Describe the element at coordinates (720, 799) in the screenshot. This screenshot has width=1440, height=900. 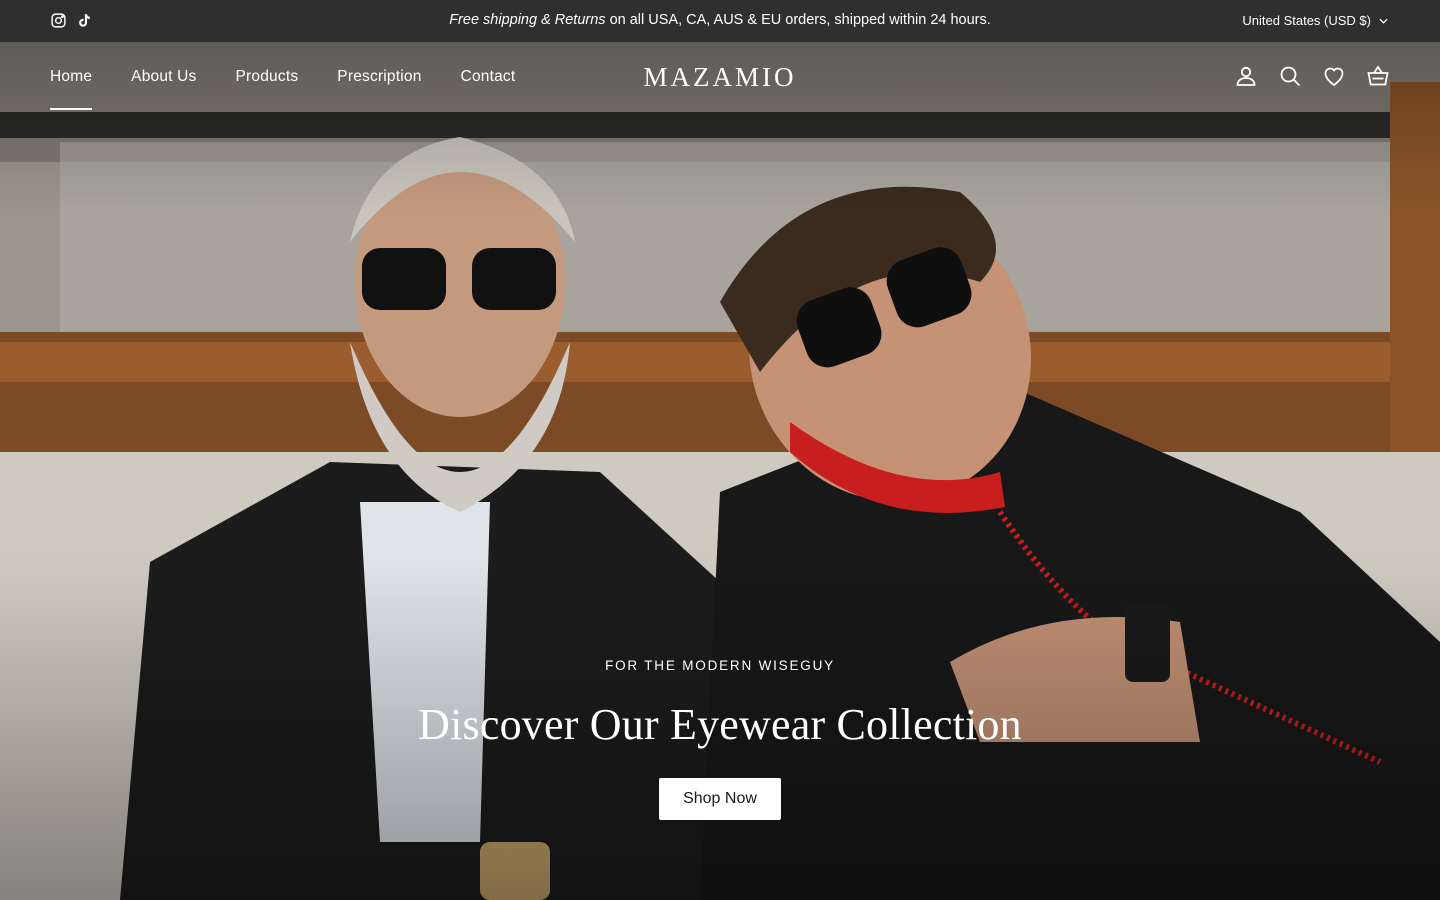
I see `shop-now-button: Shop Now` at that location.